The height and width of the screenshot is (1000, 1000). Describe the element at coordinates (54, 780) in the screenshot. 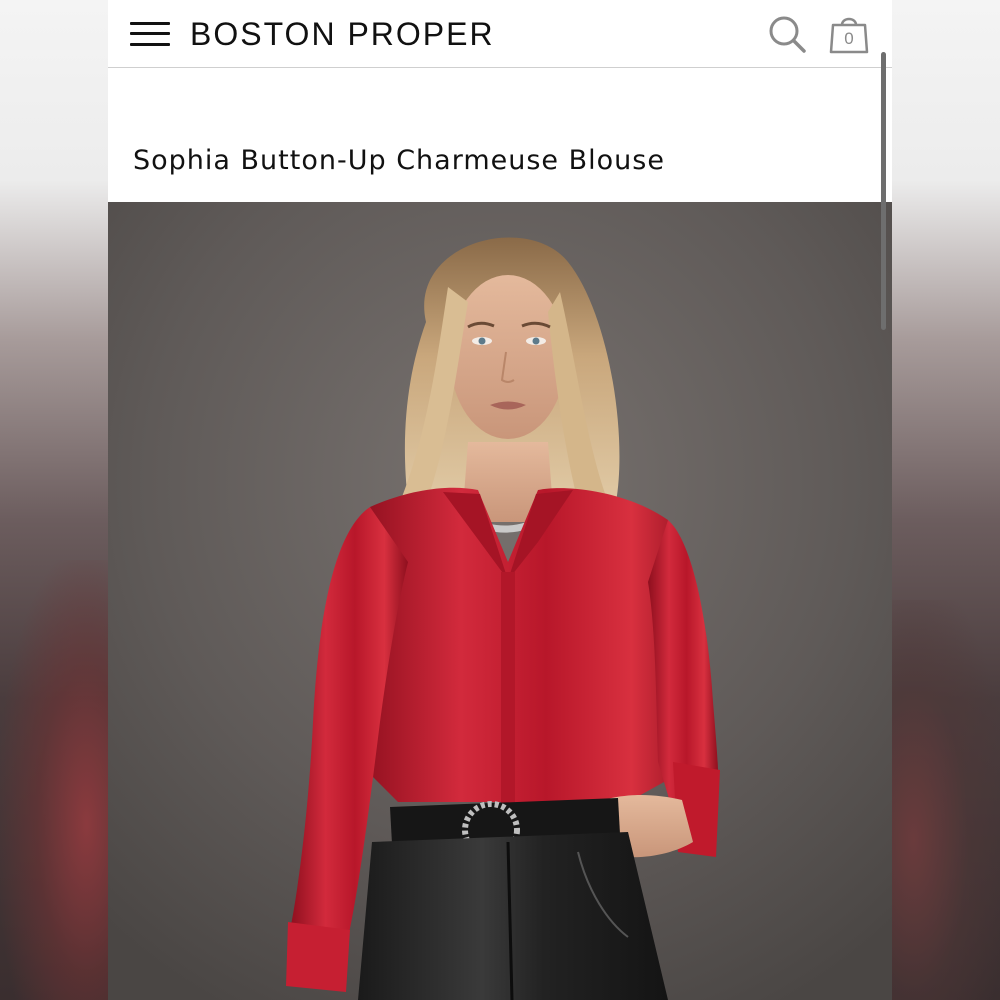

I see `backdrop-left-glow` at that location.